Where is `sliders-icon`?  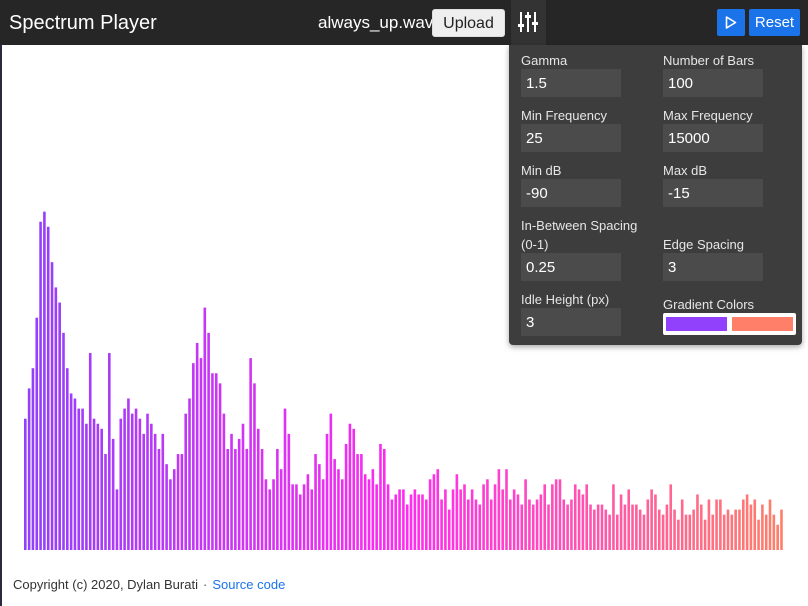
sliders-icon is located at coordinates (528, 22).